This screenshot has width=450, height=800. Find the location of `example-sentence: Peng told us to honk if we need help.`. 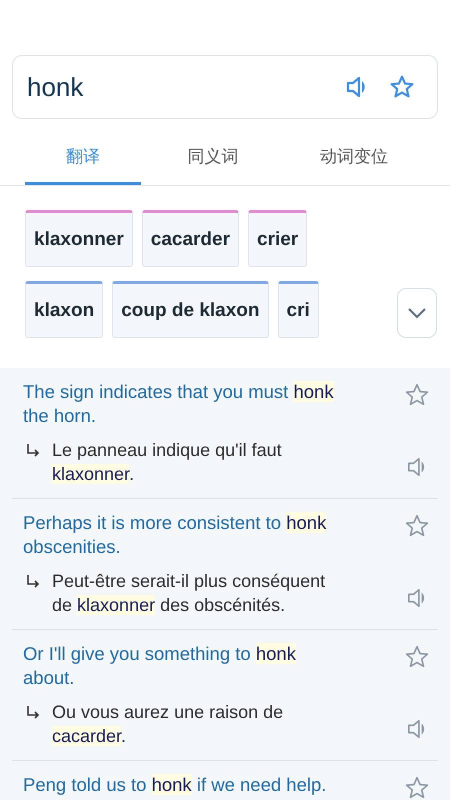

example-sentence: Peng told us to honk if we need help. is located at coordinates (175, 785).